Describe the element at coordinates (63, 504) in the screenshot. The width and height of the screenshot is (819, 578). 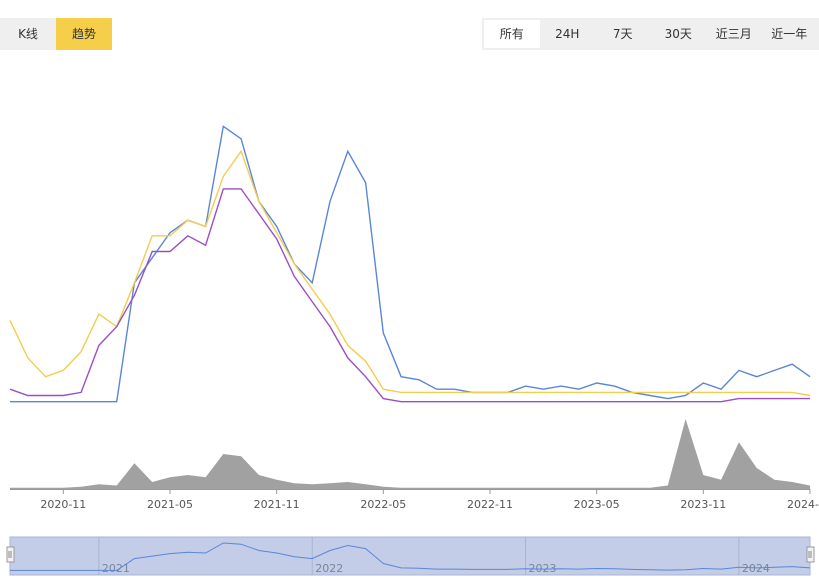
I see `x-tick-label: 2020-11` at that location.